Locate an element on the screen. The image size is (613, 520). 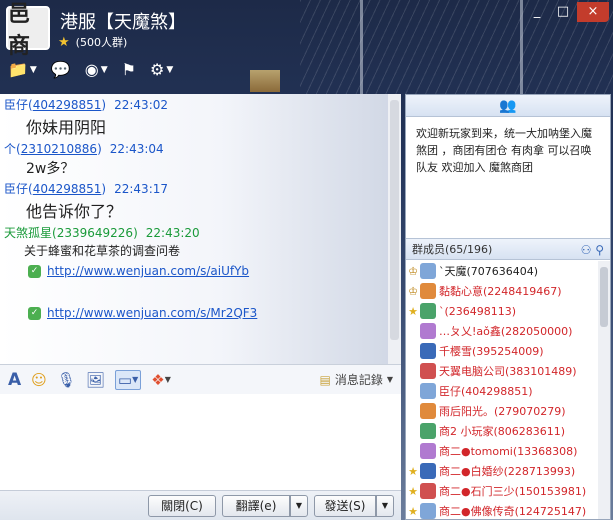
add-member-icon: ⚇ is located at coordinates (586, 250).